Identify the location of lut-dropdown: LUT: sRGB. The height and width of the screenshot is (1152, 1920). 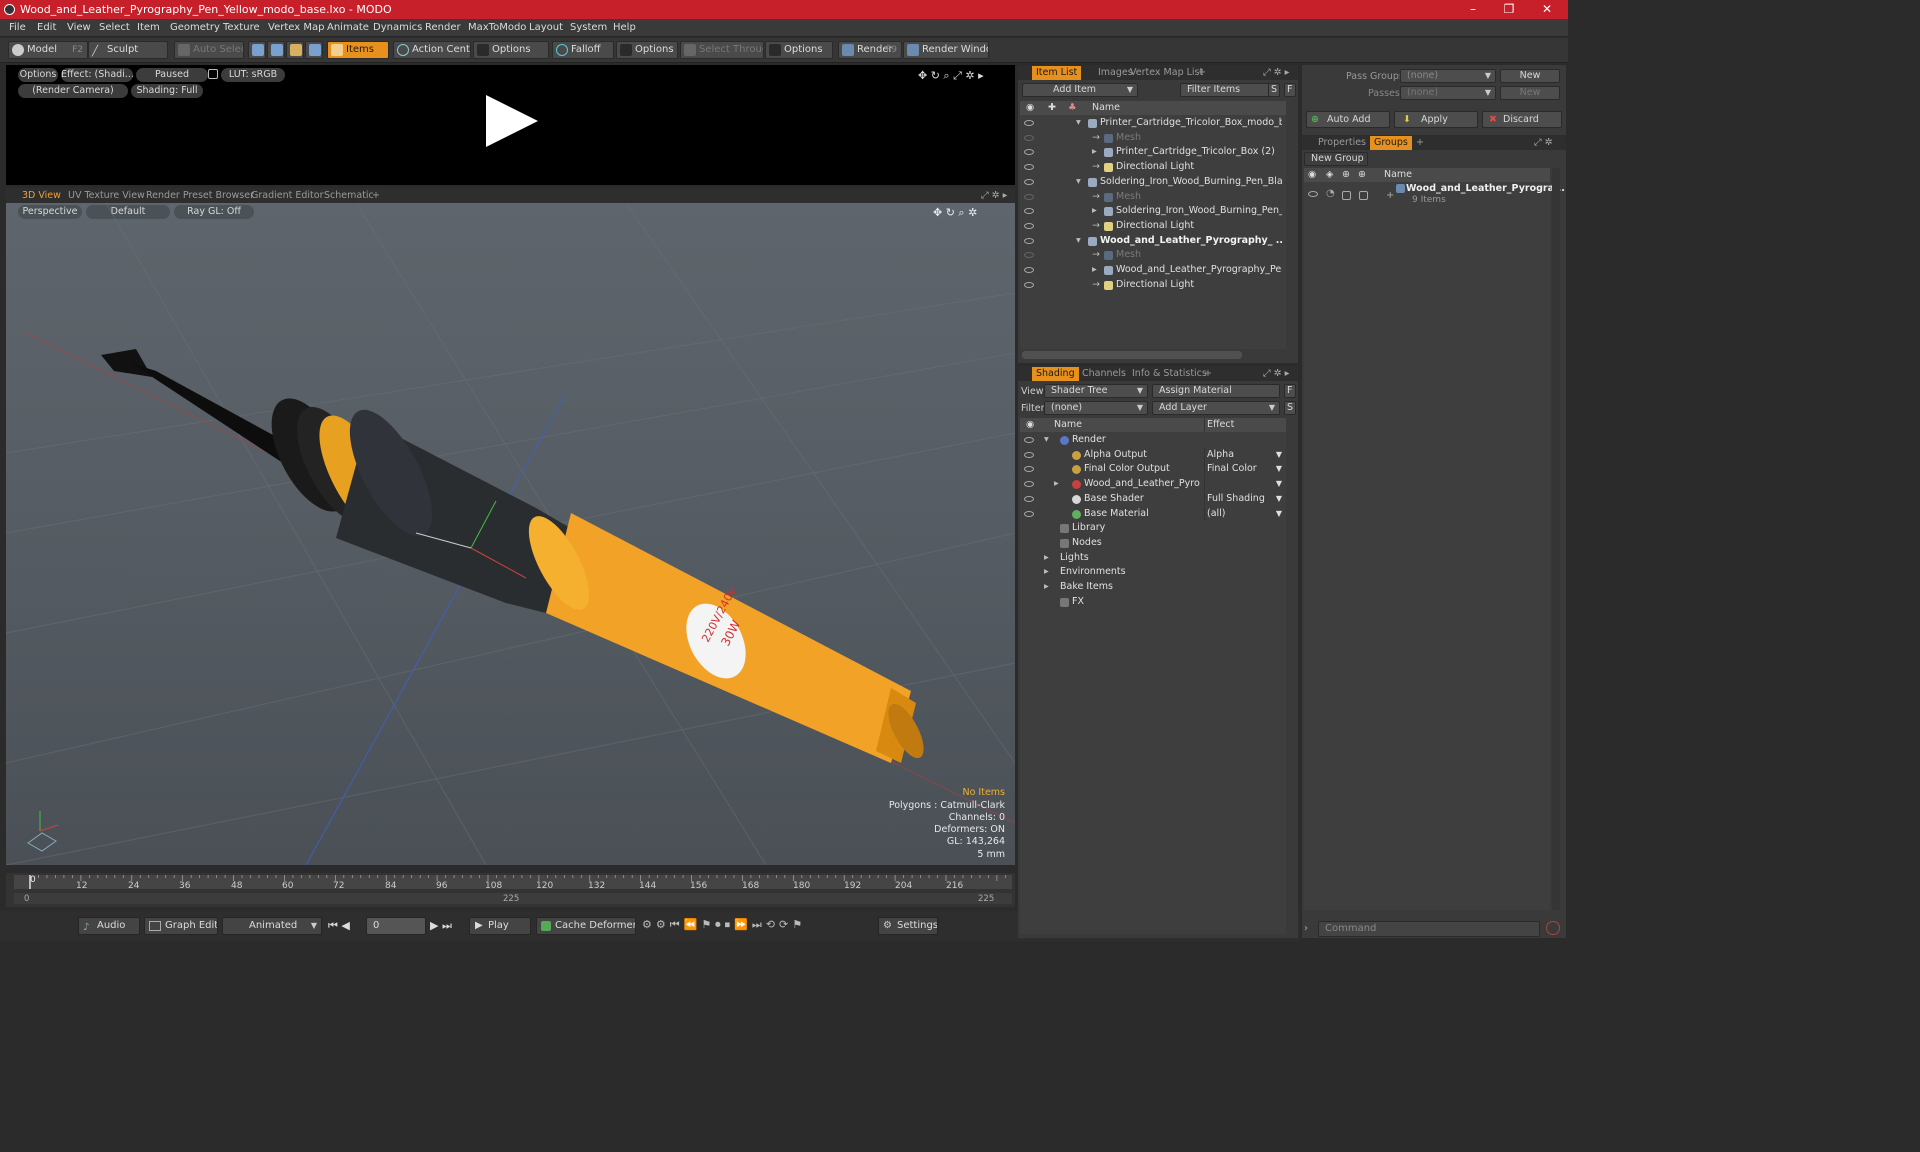
(253, 75).